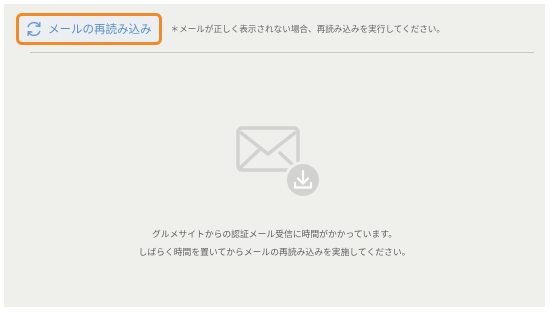 The width and height of the screenshot is (550, 312). I want to click on waiting-message-line-1: グルメサイトからの認証メール受信に時間がかかっています。, so click(274, 235).